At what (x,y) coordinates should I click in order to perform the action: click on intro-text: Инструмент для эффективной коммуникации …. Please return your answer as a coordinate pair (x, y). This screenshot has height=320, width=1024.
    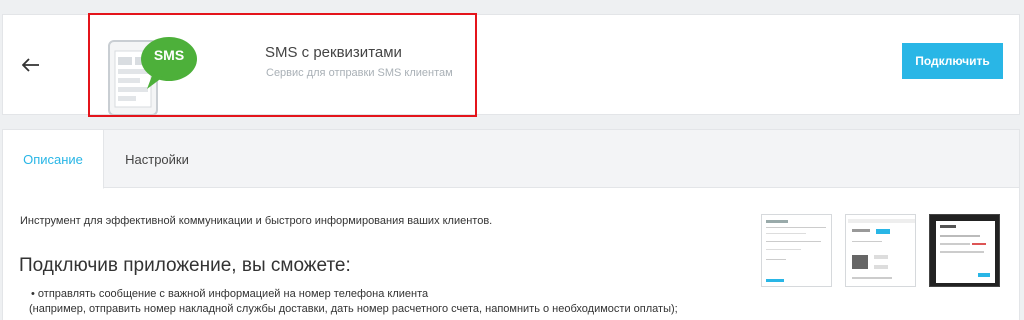
    Looking at the image, I should click on (256, 221).